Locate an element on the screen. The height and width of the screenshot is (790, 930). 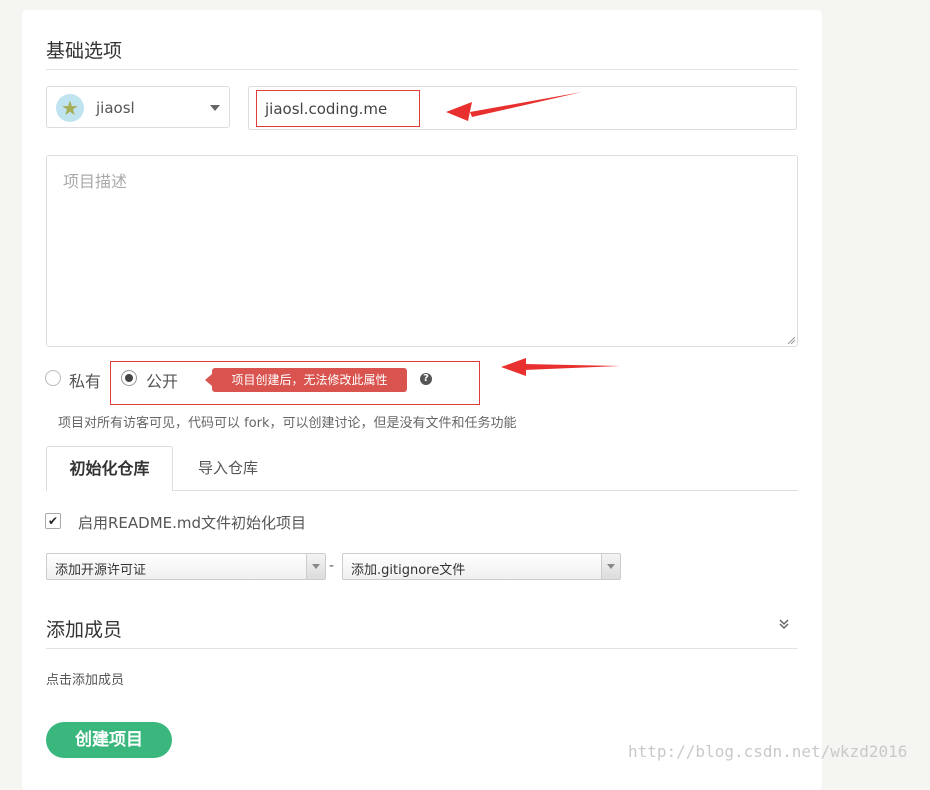
annotation-arrowhead-name is located at coordinates (459, 111).